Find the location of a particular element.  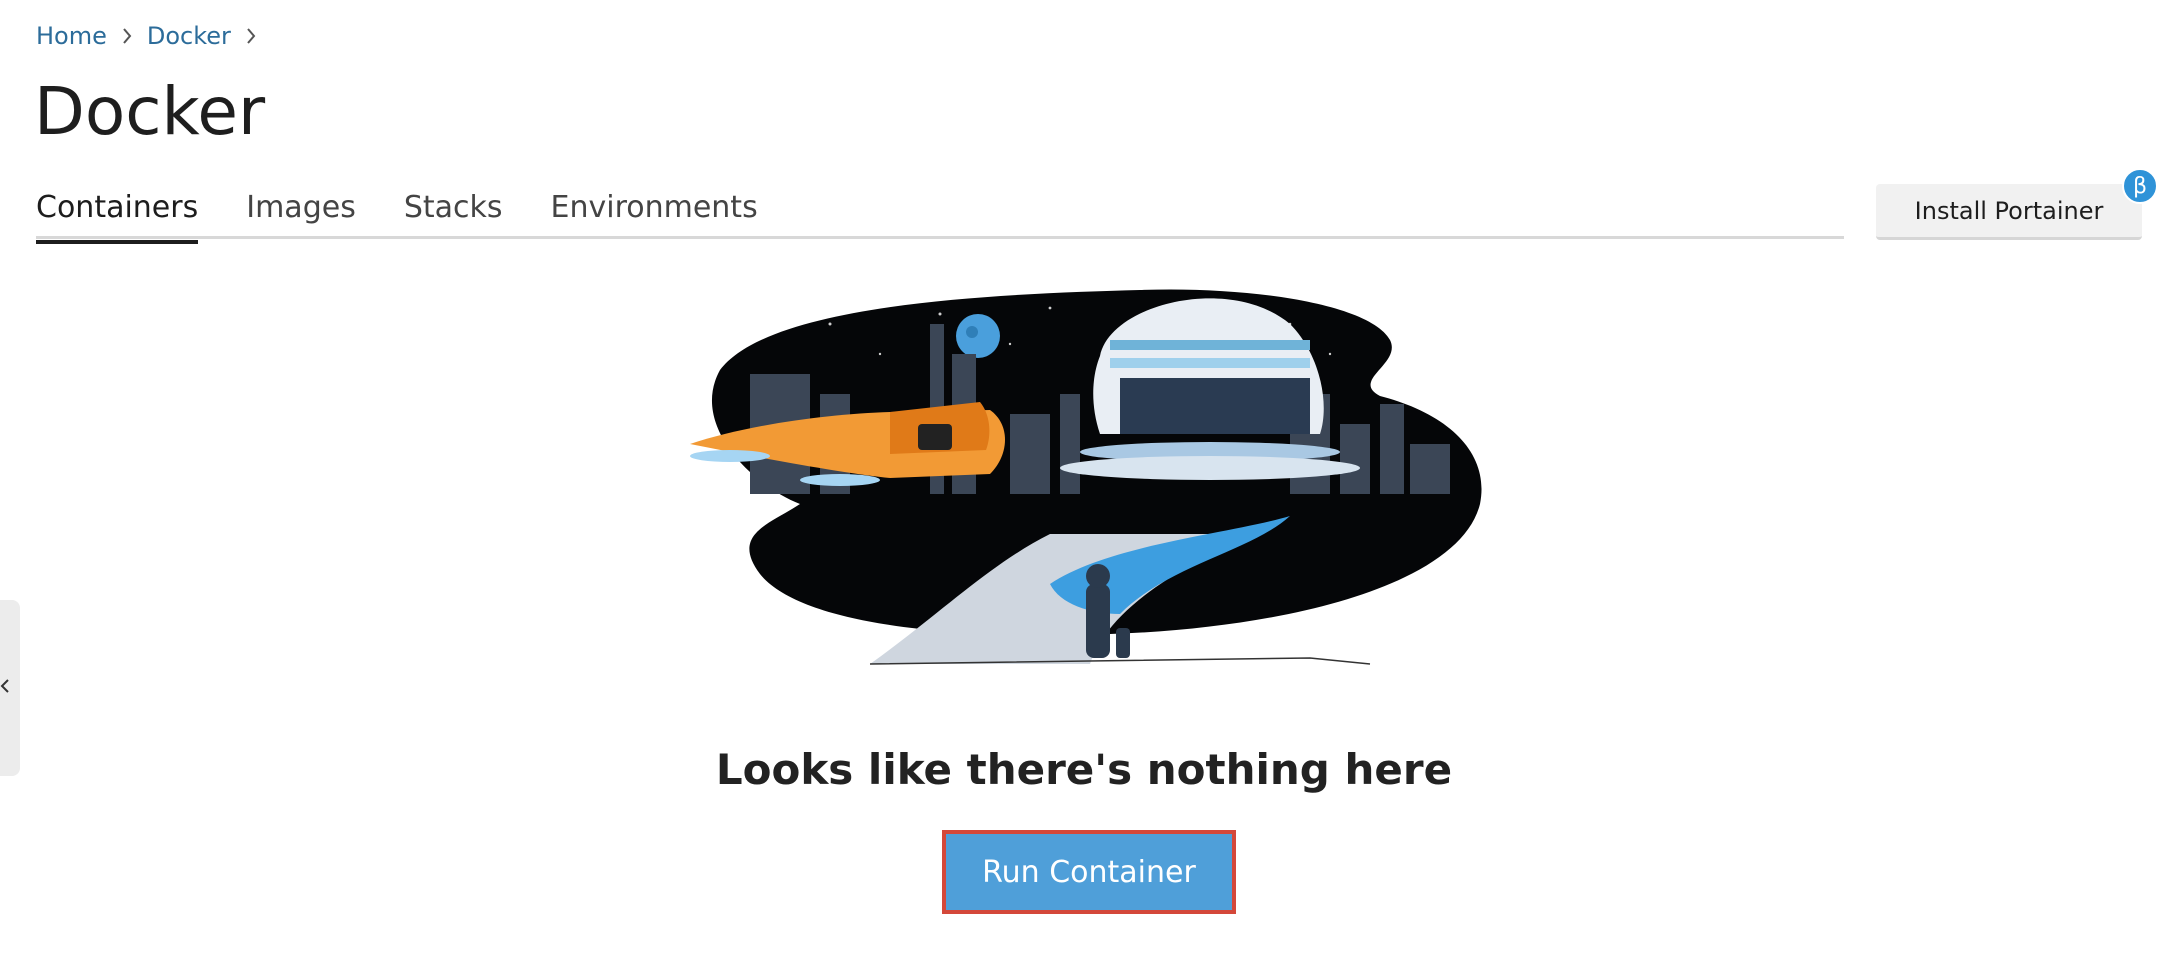

beta-badge: β is located at coordinates (2140, 186).